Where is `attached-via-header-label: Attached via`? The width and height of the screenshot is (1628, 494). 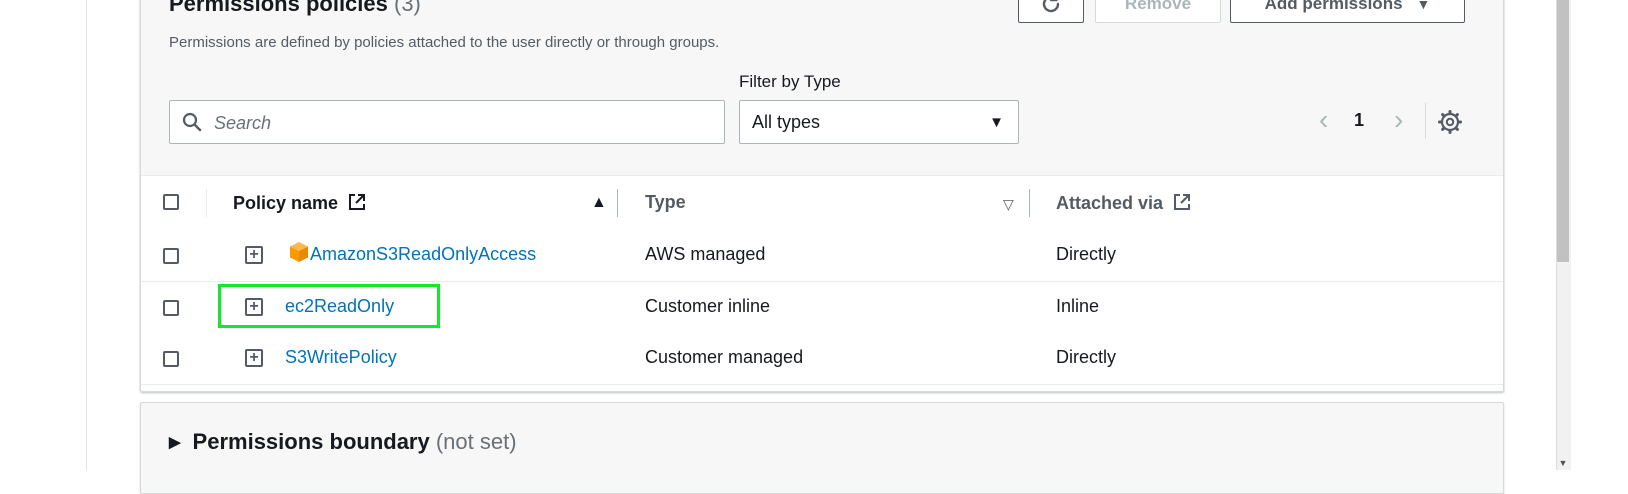
attached-via-header-label: Attached via is located at coordinates (1110, 203).